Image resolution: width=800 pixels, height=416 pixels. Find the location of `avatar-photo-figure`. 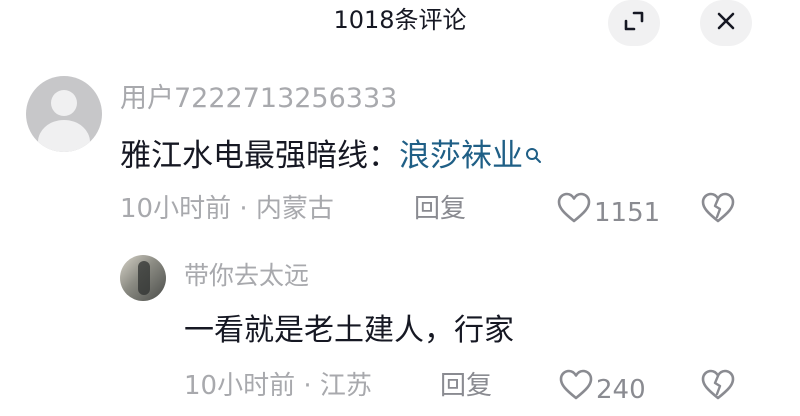

avatar-photo-figure is located at coordinates (144, 278).